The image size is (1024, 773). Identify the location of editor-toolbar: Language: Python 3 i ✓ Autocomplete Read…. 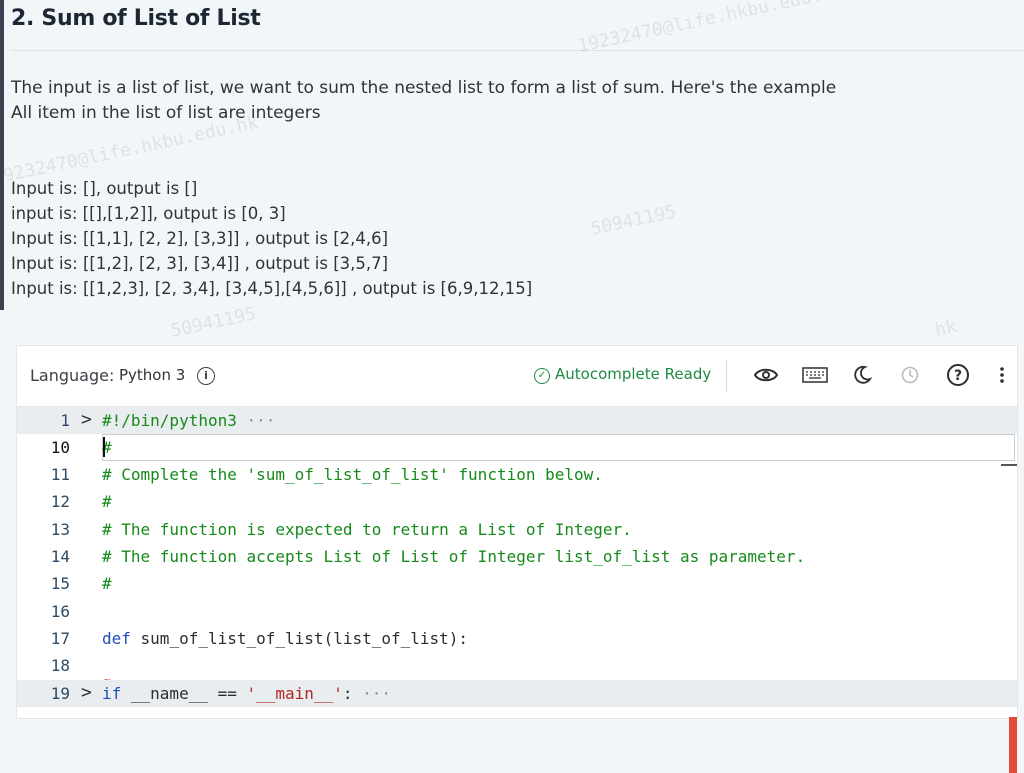
(517, 376).